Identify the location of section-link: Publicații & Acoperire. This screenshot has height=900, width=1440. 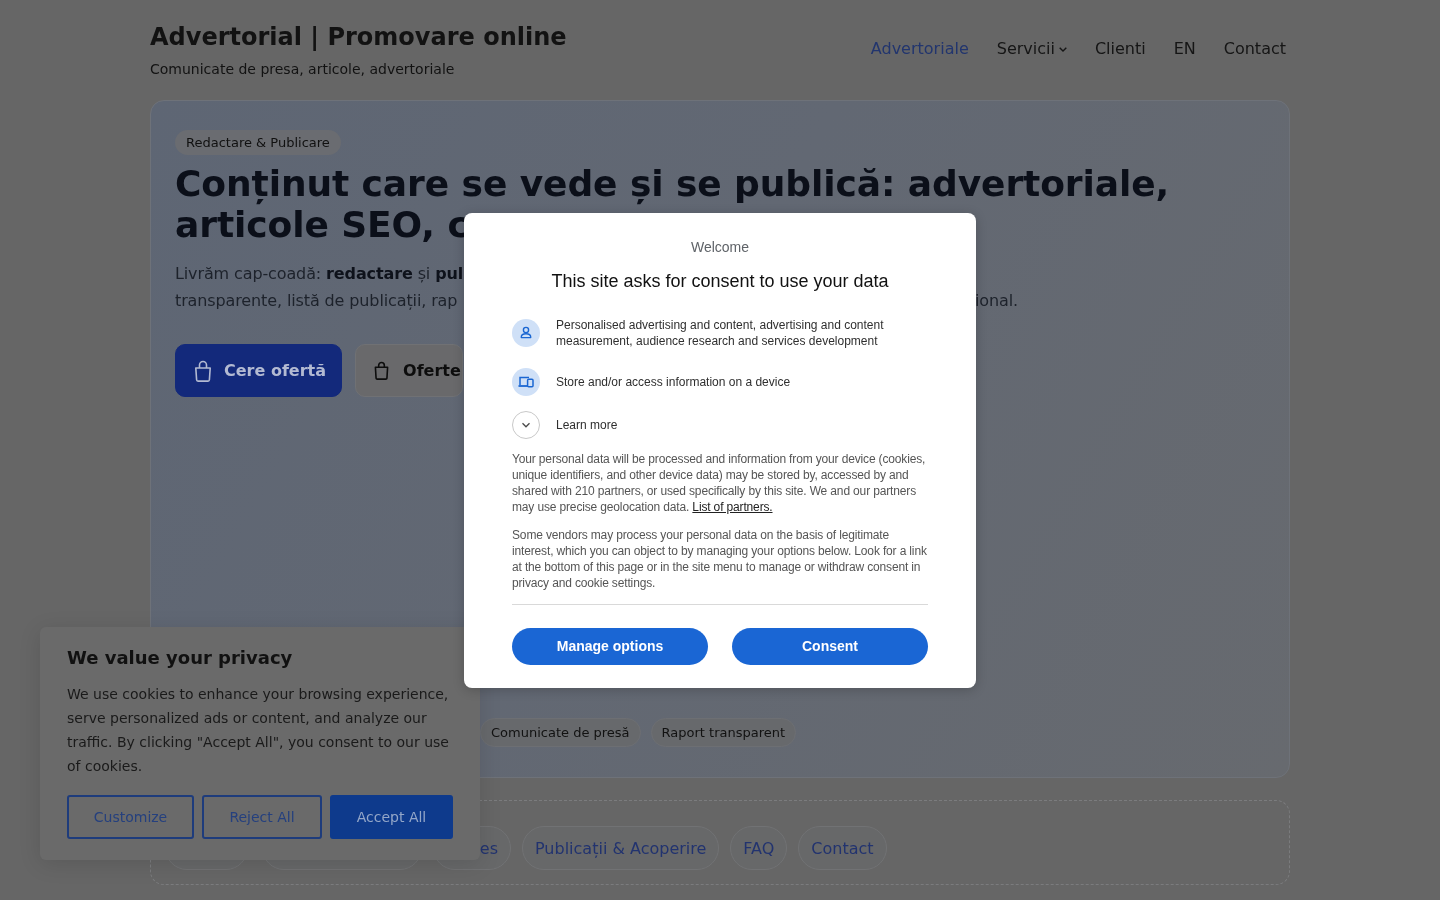
(621, 848).